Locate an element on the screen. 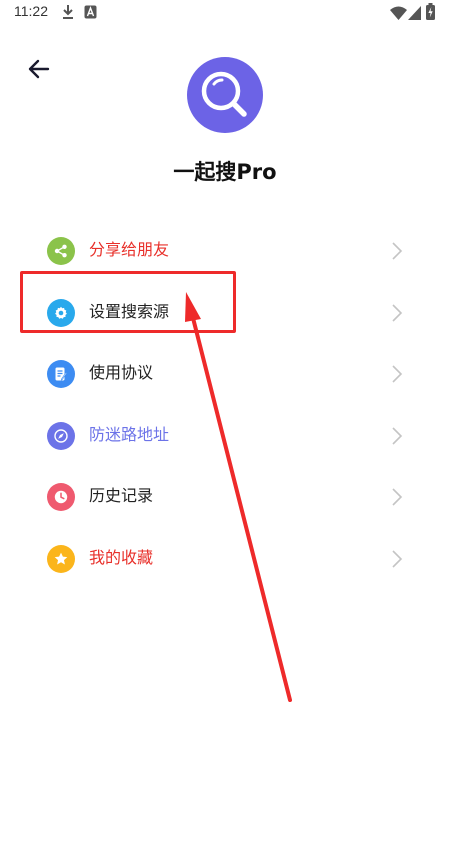  status-bar: 11:22 is located at coordinates (225, 13).